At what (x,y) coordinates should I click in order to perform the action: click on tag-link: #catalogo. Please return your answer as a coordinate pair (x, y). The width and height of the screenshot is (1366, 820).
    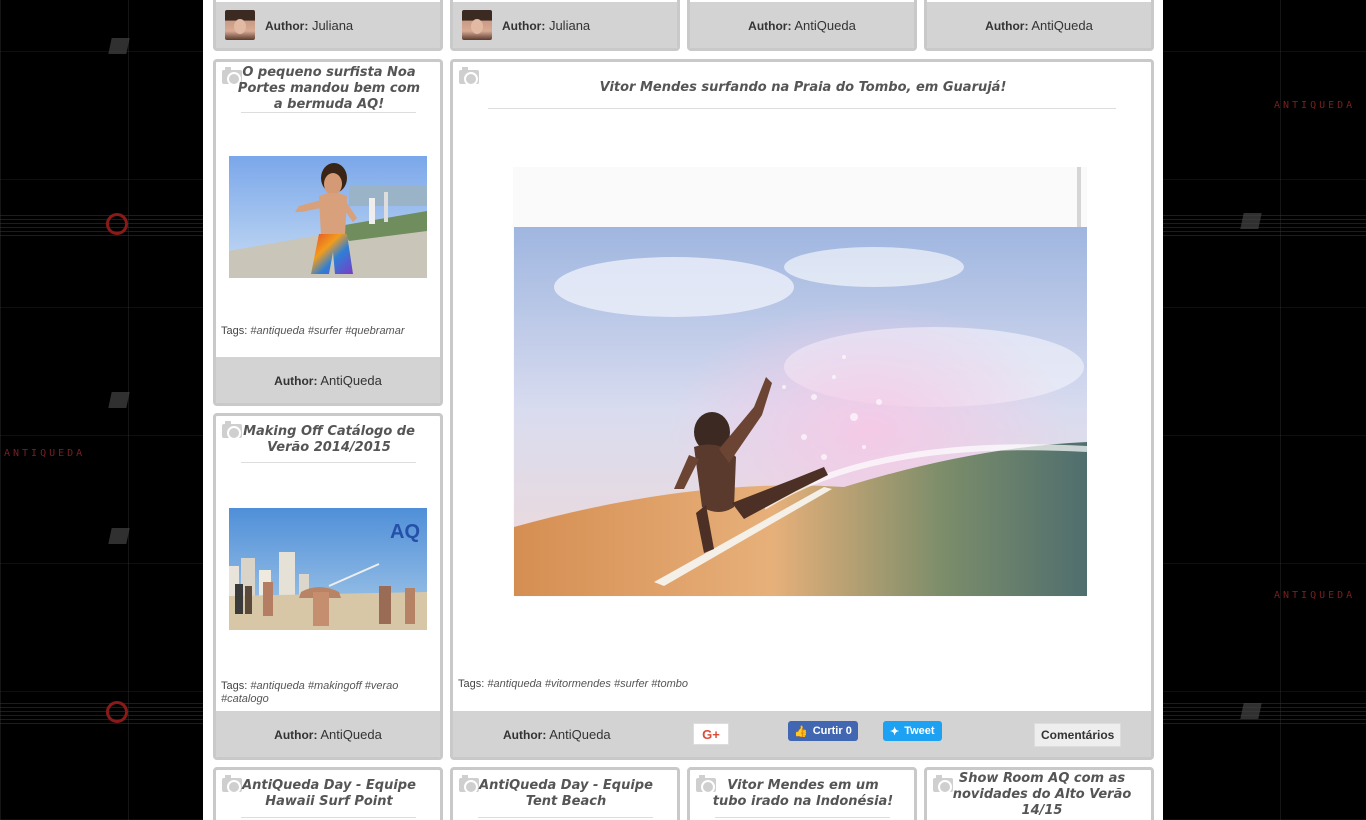
    Looking at the image, I should click on (245, 699).